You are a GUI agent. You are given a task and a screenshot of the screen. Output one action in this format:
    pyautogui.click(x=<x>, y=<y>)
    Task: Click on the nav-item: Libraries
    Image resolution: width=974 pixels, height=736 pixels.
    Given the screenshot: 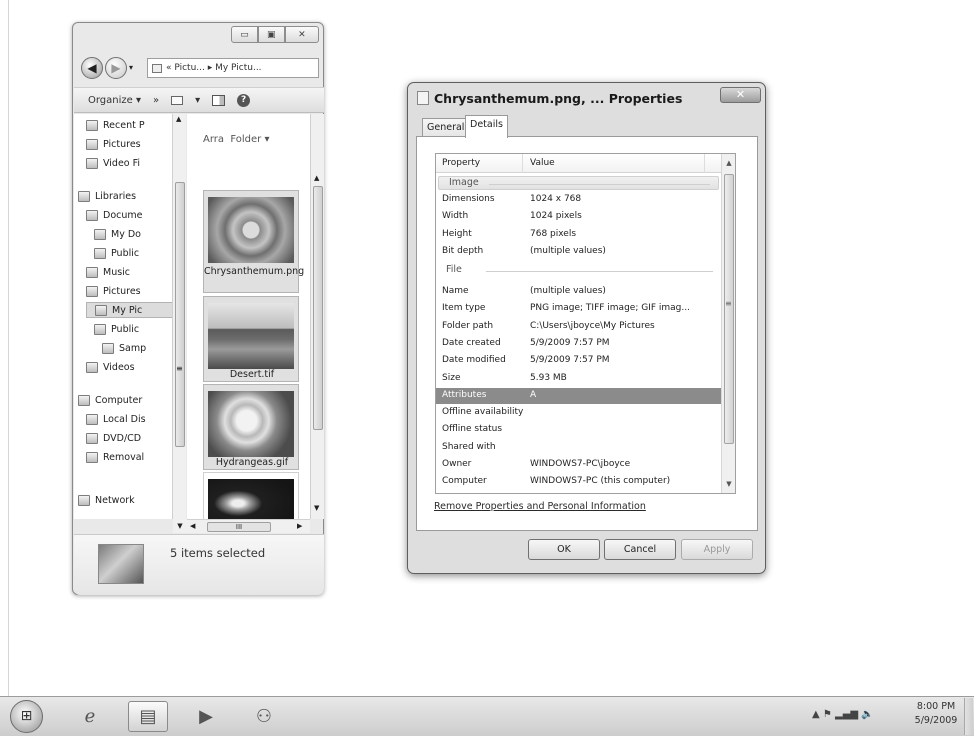 What is the action you would take?
    pyautogui.click(x=107, y=196)
    